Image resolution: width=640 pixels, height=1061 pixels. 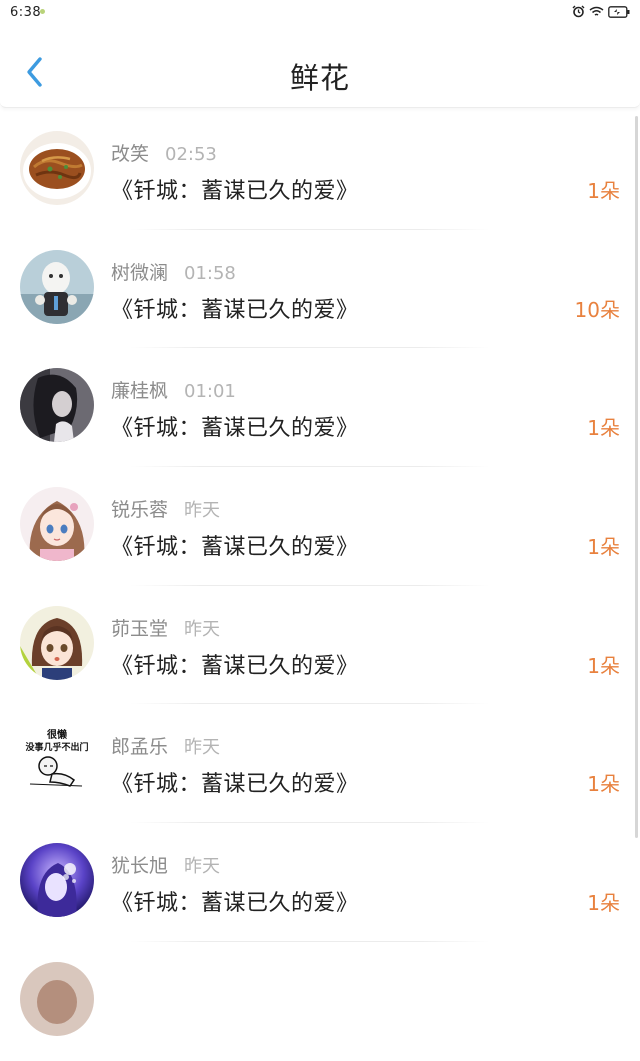 What do you see at coordinates (320, 645) in the screenshot?
I see `list-item: 茆玉堂 昨天 《钎城：蓄谋已久的爱》 1朵` at bounding box center [320, 645].